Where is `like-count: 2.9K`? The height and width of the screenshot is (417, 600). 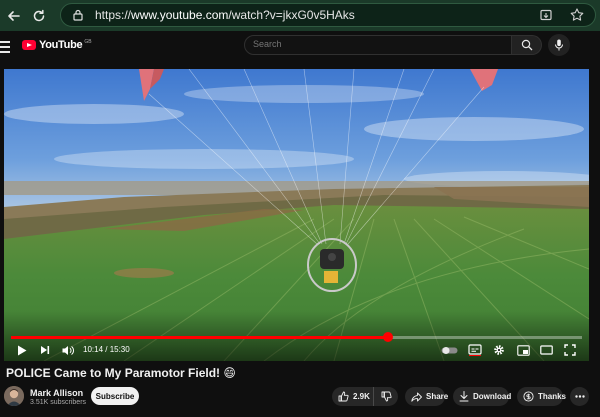
like-count: 2.9K is located at coordinates (361, 396).